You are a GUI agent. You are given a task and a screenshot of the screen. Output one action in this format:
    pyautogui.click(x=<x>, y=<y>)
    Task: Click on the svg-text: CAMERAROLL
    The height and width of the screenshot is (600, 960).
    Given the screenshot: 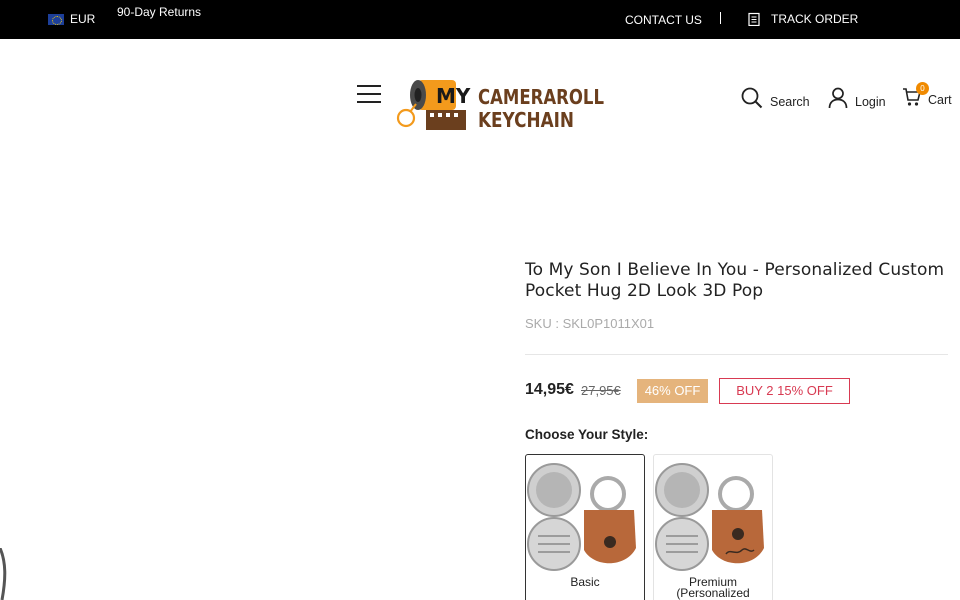 What is the action you would take?
    pyautogui.click(x=541, y=97)
    